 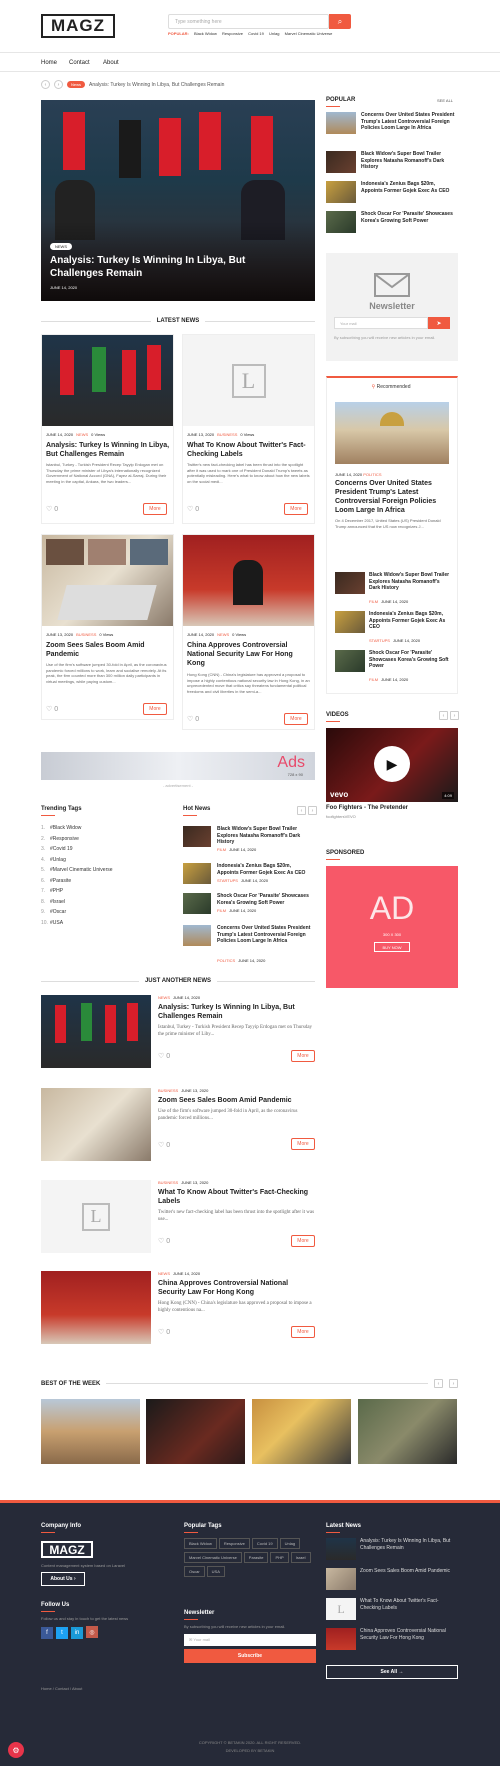 What do you see at coordinates (77, 883) in the screenshot?
I see `tag-item: 6. #Parasite` at bounding box center [77, 883].